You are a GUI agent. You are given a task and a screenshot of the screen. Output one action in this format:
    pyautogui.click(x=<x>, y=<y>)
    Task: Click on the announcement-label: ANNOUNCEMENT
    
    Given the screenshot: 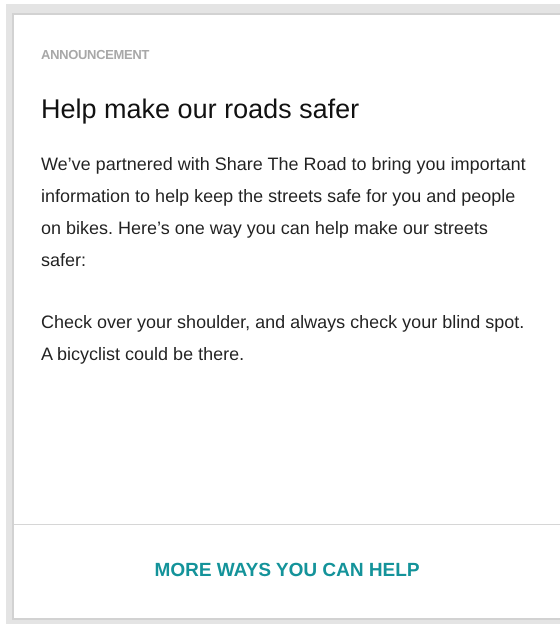 What is the action you would take?
    pyautogui.click(x=95, y=55)
    